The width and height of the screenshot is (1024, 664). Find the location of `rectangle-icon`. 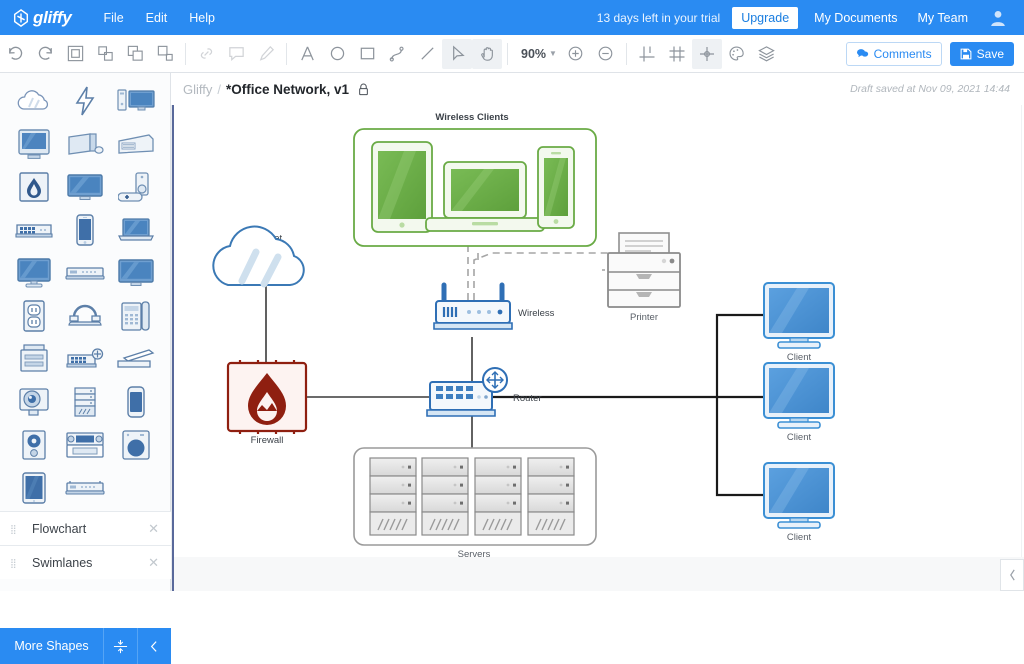

rectangle-icon is located at coordinates (367, 54).